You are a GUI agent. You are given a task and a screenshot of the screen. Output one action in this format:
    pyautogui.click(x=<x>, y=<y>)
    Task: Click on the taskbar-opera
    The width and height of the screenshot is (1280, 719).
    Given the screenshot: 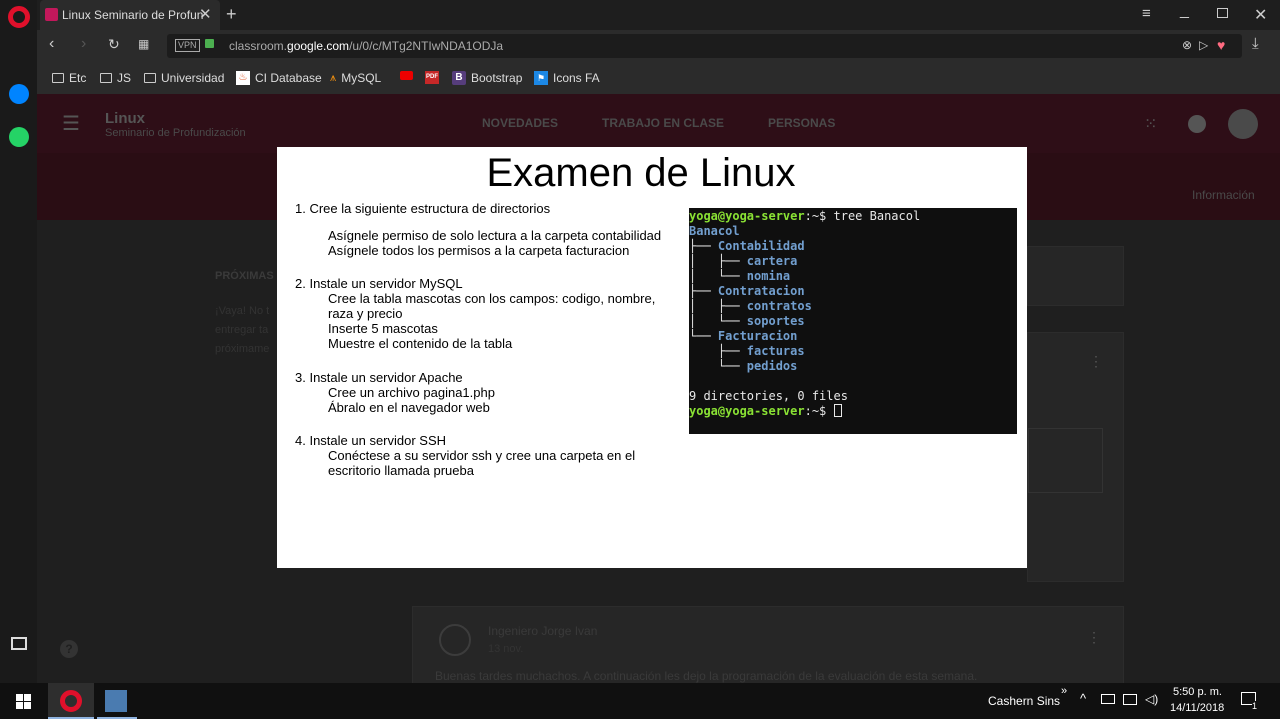 What is the action you would take?
    pyautogui.click(x=71, y=701)
    